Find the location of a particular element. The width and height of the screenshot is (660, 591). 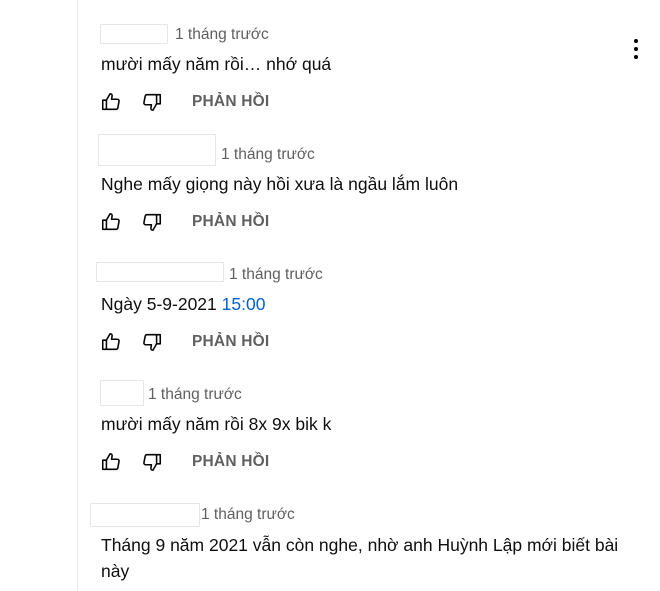

comment-text: mười mấy năm rồi… nhớ quá is located at coordinates (216, 64).